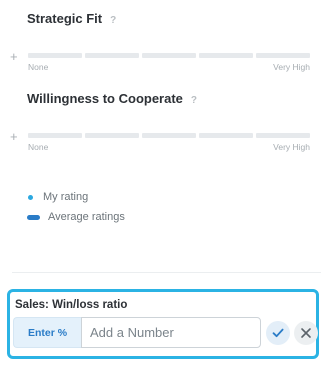 The height and width of the screenshot is (369, 331). Describe the element at coordinates (86, 217) in the screenshot. I see `legend-average-ratings-label: Average ratings` at that location.